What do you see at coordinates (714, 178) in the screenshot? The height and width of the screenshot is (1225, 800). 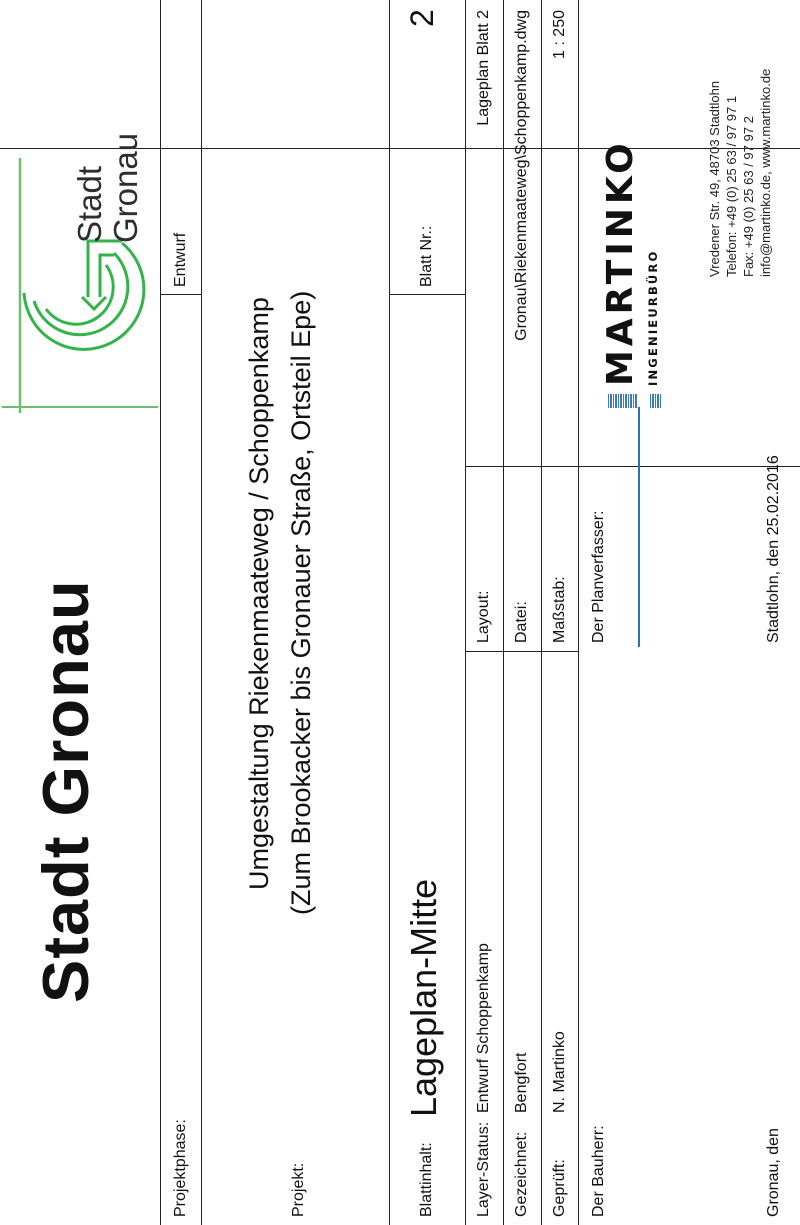 I see `address-line: Vredener Str. 49, 48703 Stadtlohn` at bounding box center [714, 178].